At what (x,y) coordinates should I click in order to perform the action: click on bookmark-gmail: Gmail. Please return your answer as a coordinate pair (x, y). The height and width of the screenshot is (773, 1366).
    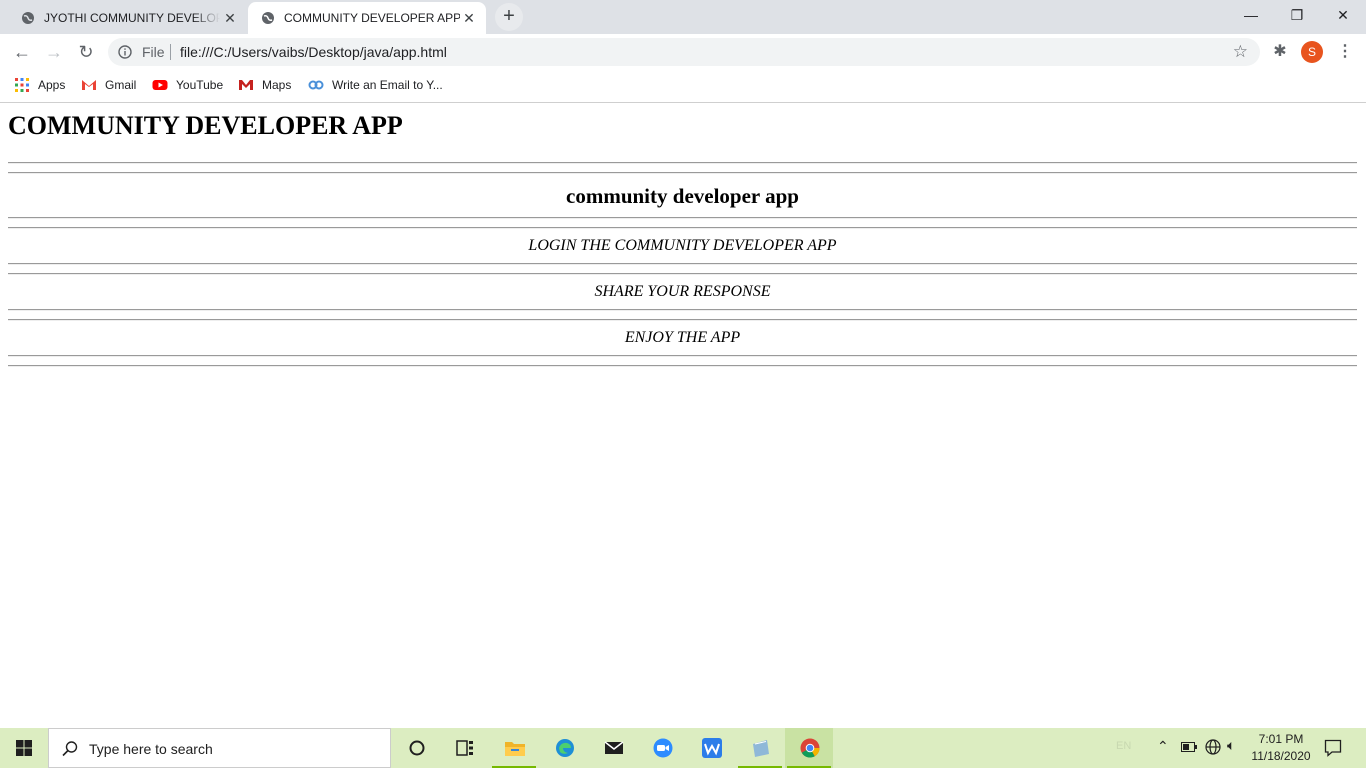
    Looking at the image, I should click on (108, 85).